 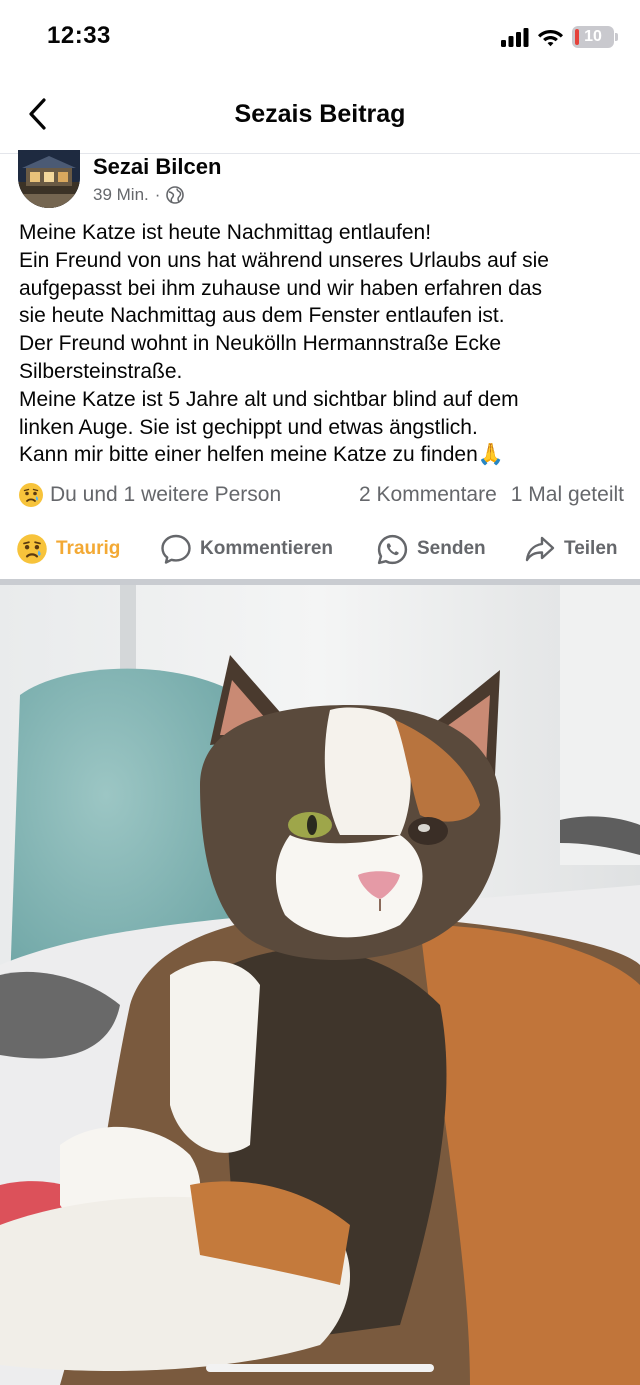 What do you see at coordinates (101, 371) in the screenshot?
I see `post-line: Silbersteinstraße.` at bounding box center [101, 371].